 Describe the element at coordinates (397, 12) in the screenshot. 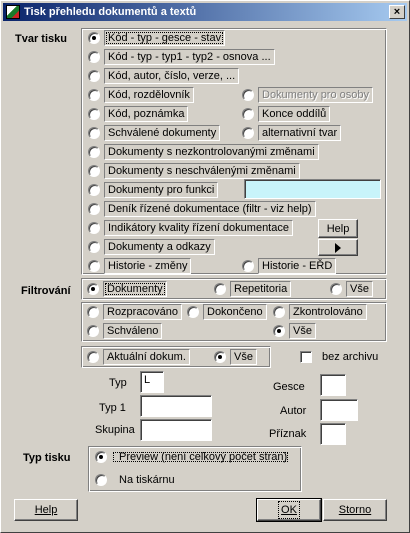

I see `close-button: ×` at that location.